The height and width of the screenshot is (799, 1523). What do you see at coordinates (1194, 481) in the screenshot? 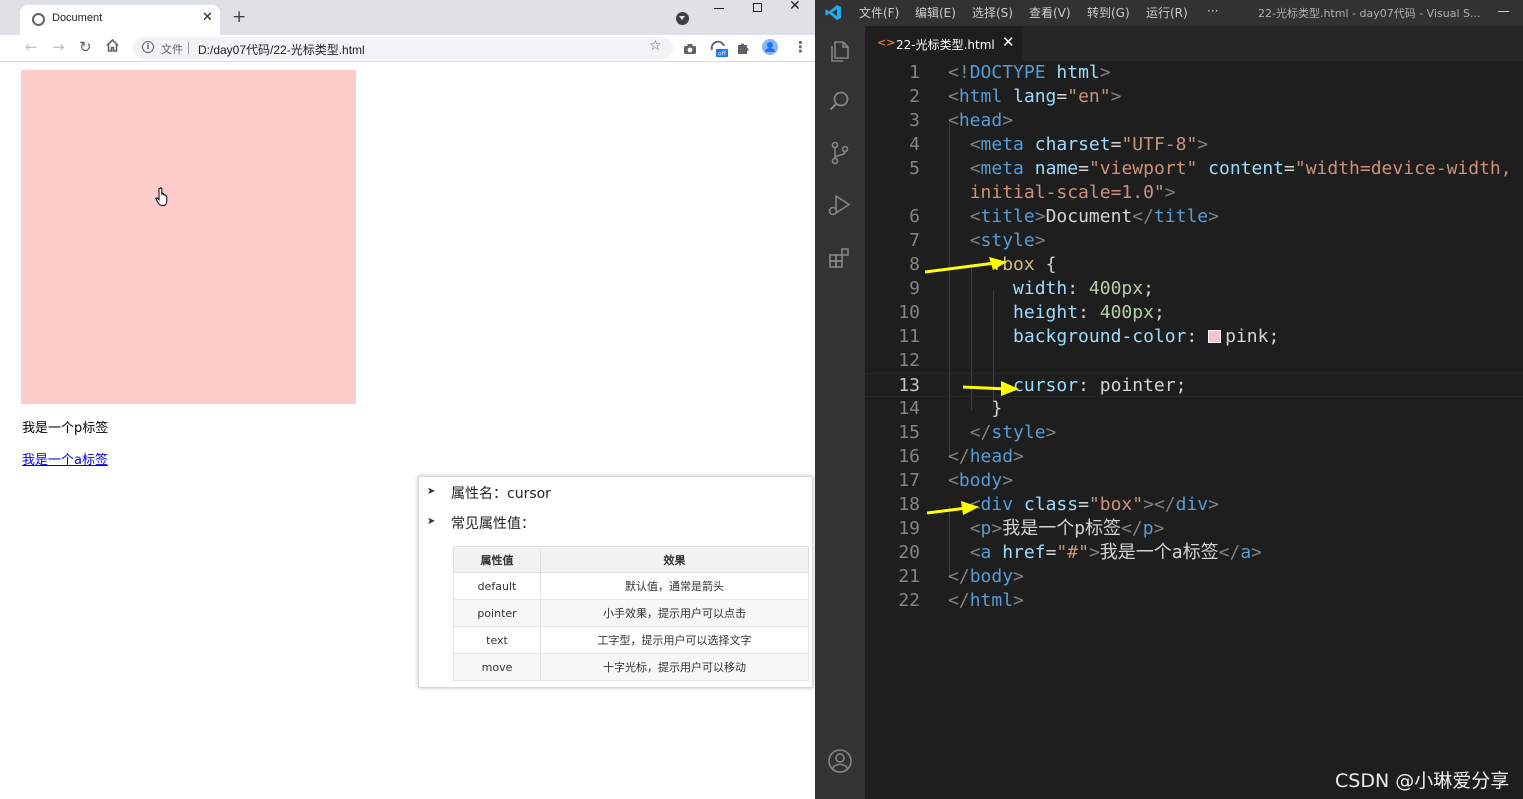
I see `code-line: 17 <body>` at bounding box center [1194, 481].